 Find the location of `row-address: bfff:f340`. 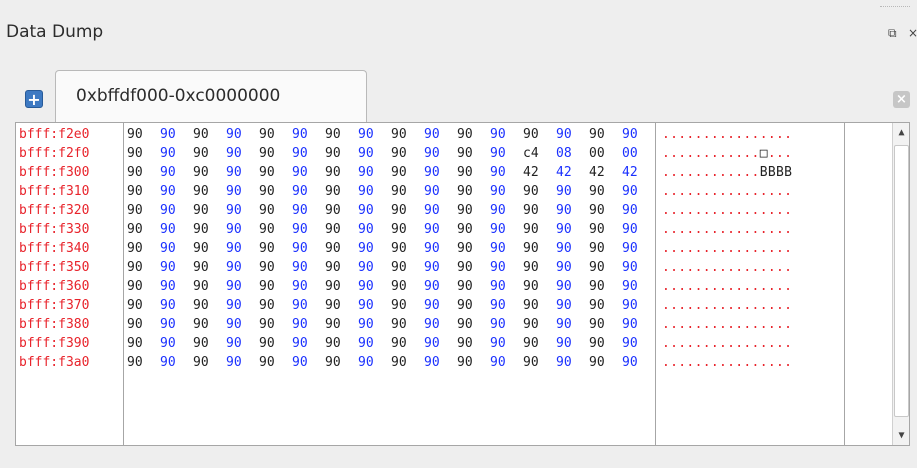

row-address: bfff:f340 is located at coordinates (54, 248).